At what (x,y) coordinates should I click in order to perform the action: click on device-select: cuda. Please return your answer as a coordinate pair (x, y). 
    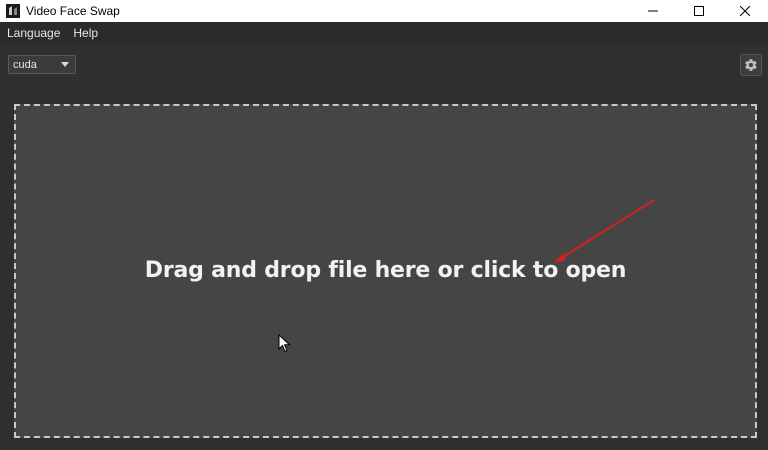
    Looking at the image, I should click on (42, 64).